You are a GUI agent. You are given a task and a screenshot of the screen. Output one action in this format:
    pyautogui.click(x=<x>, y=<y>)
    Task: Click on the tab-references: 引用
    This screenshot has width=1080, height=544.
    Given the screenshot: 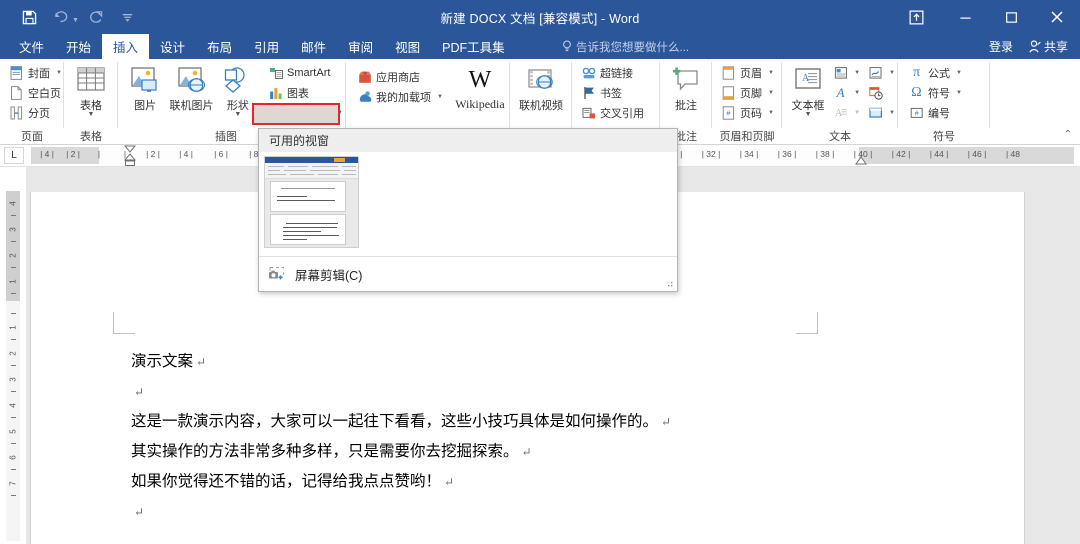 What is the action you would take?
    pyautogui.click(x=266, y=46)
    